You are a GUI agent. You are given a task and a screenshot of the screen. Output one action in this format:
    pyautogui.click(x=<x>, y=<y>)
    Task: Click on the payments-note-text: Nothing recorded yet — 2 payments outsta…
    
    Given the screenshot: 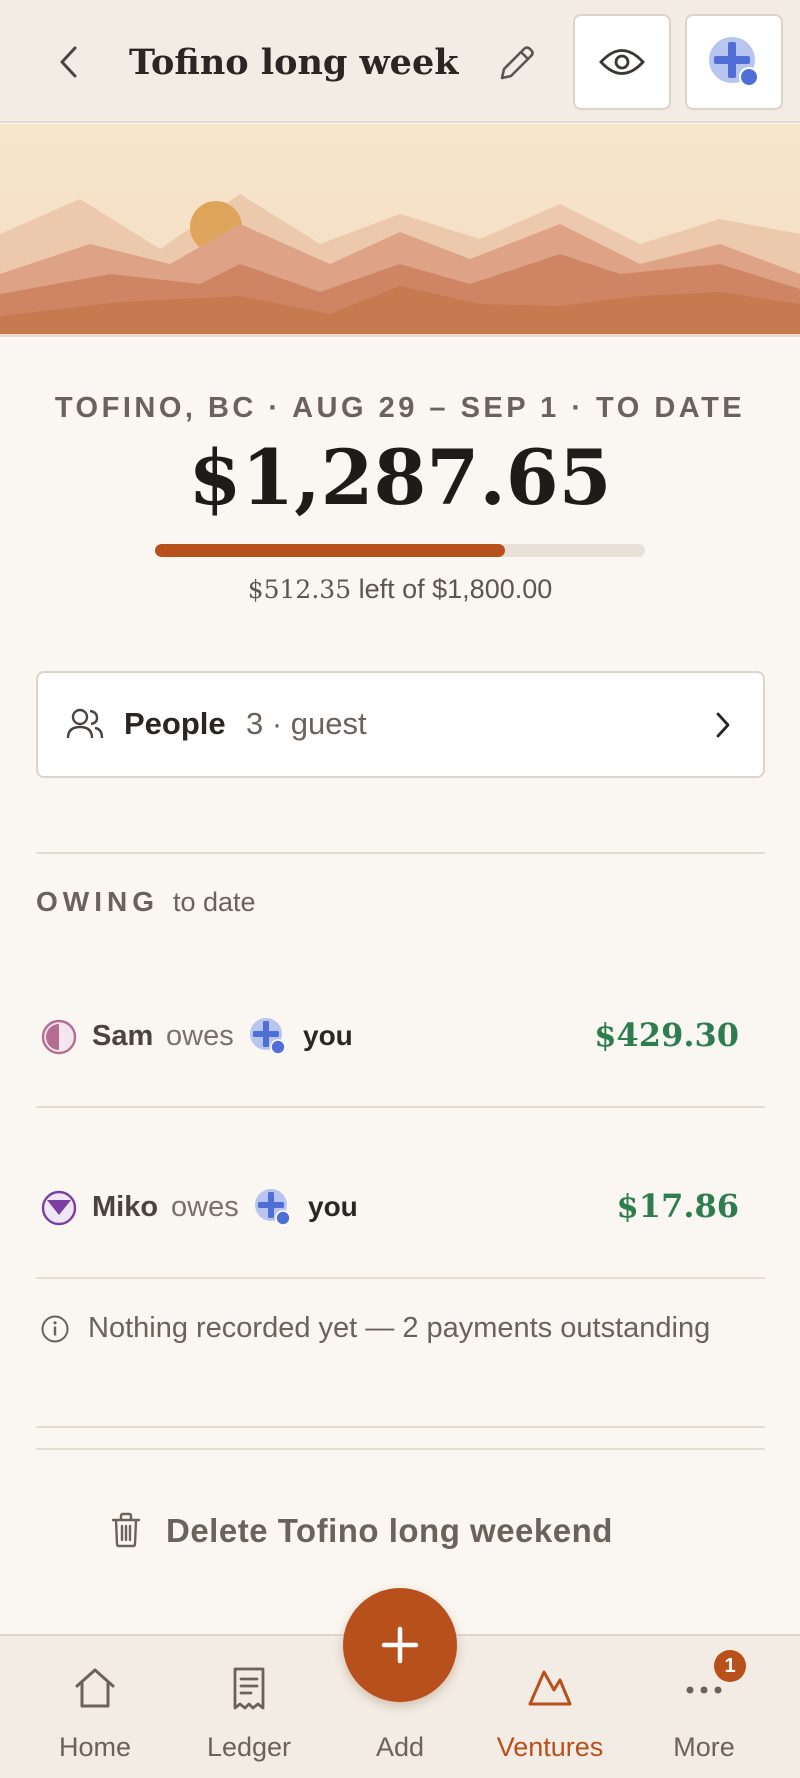 What is the action you would take?
    pyautogui.click(x=399, y=1328)
    